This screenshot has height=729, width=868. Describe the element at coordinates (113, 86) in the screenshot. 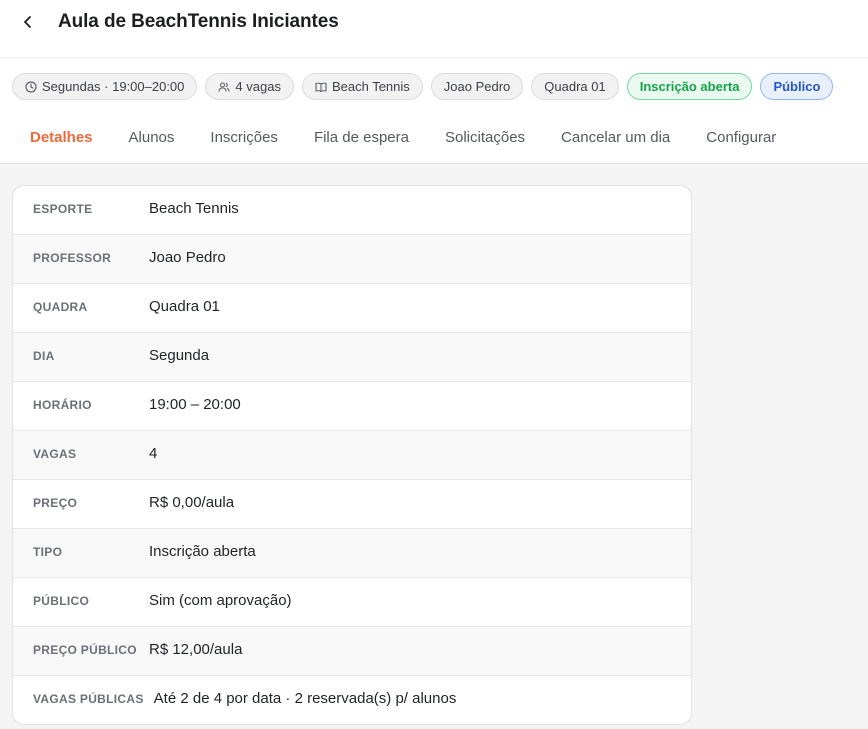

I see `chip-label: Segundas · 19:00–20:00` at that location.